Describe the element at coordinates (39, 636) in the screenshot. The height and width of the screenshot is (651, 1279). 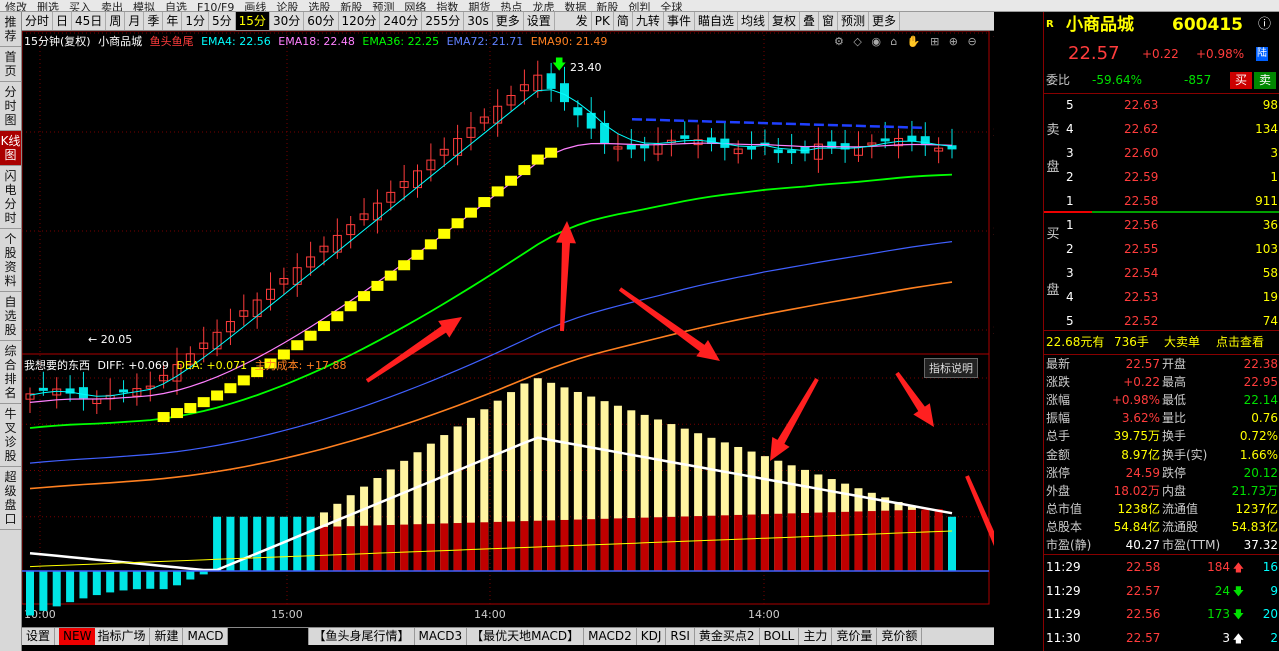
I see `indicator-tab: 设置` at that location.